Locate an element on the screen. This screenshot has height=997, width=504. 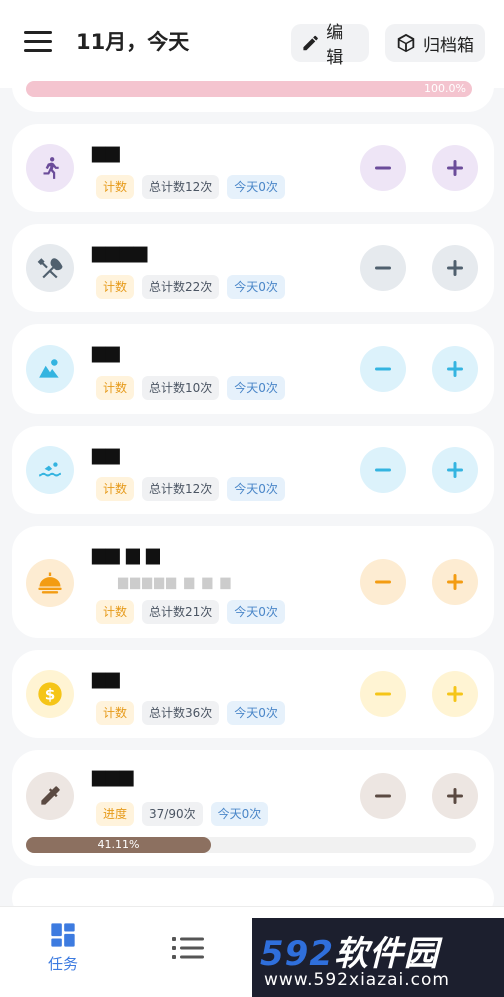
task-card: $ ▆▆ 计数 总计数36次 今天0次 is located at coordinates (253, 694).